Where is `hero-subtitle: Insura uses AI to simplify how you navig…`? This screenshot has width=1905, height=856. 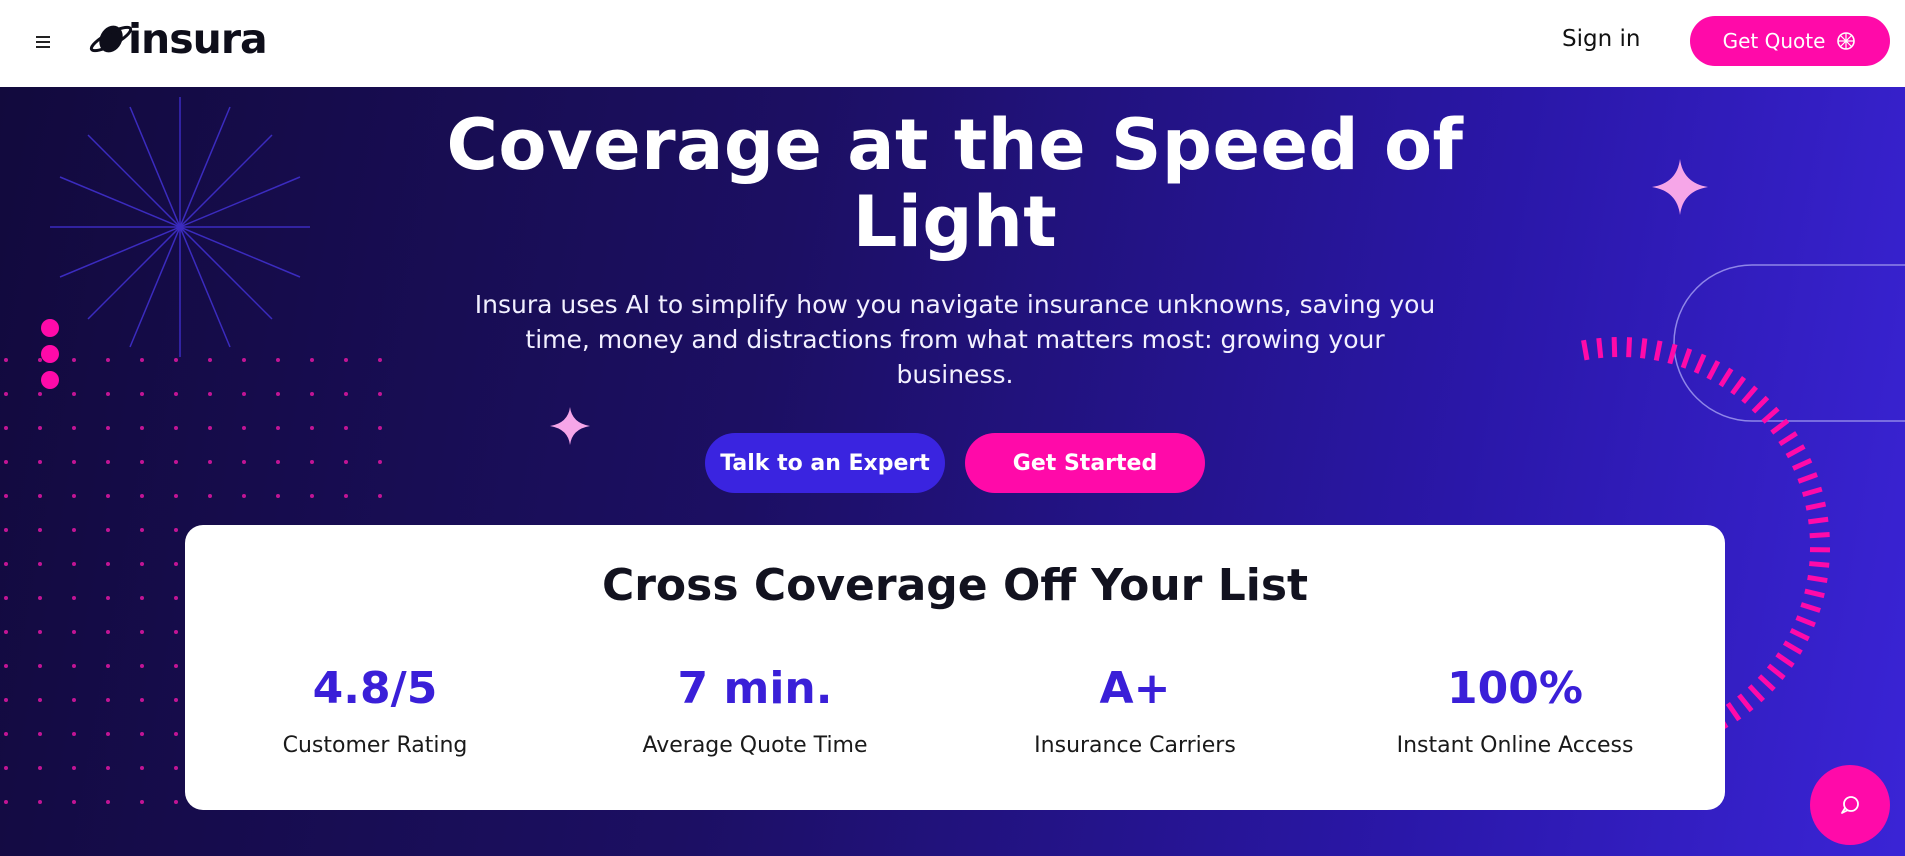 hero-subtitle: Insura uses AI to simplify how you navig… is located at coordinates (955, 339).